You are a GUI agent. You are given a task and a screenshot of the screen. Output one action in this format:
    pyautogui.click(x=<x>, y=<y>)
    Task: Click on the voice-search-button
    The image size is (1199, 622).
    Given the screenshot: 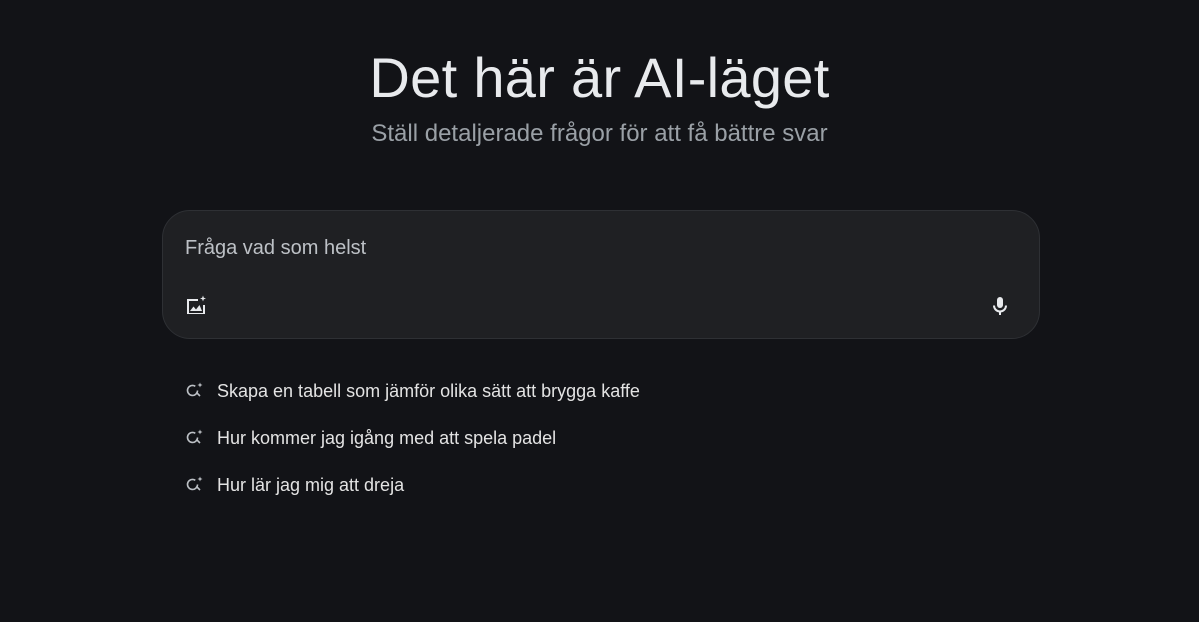 What is the action you would take?
    pyautogui.click(x=1000, y=306)
    